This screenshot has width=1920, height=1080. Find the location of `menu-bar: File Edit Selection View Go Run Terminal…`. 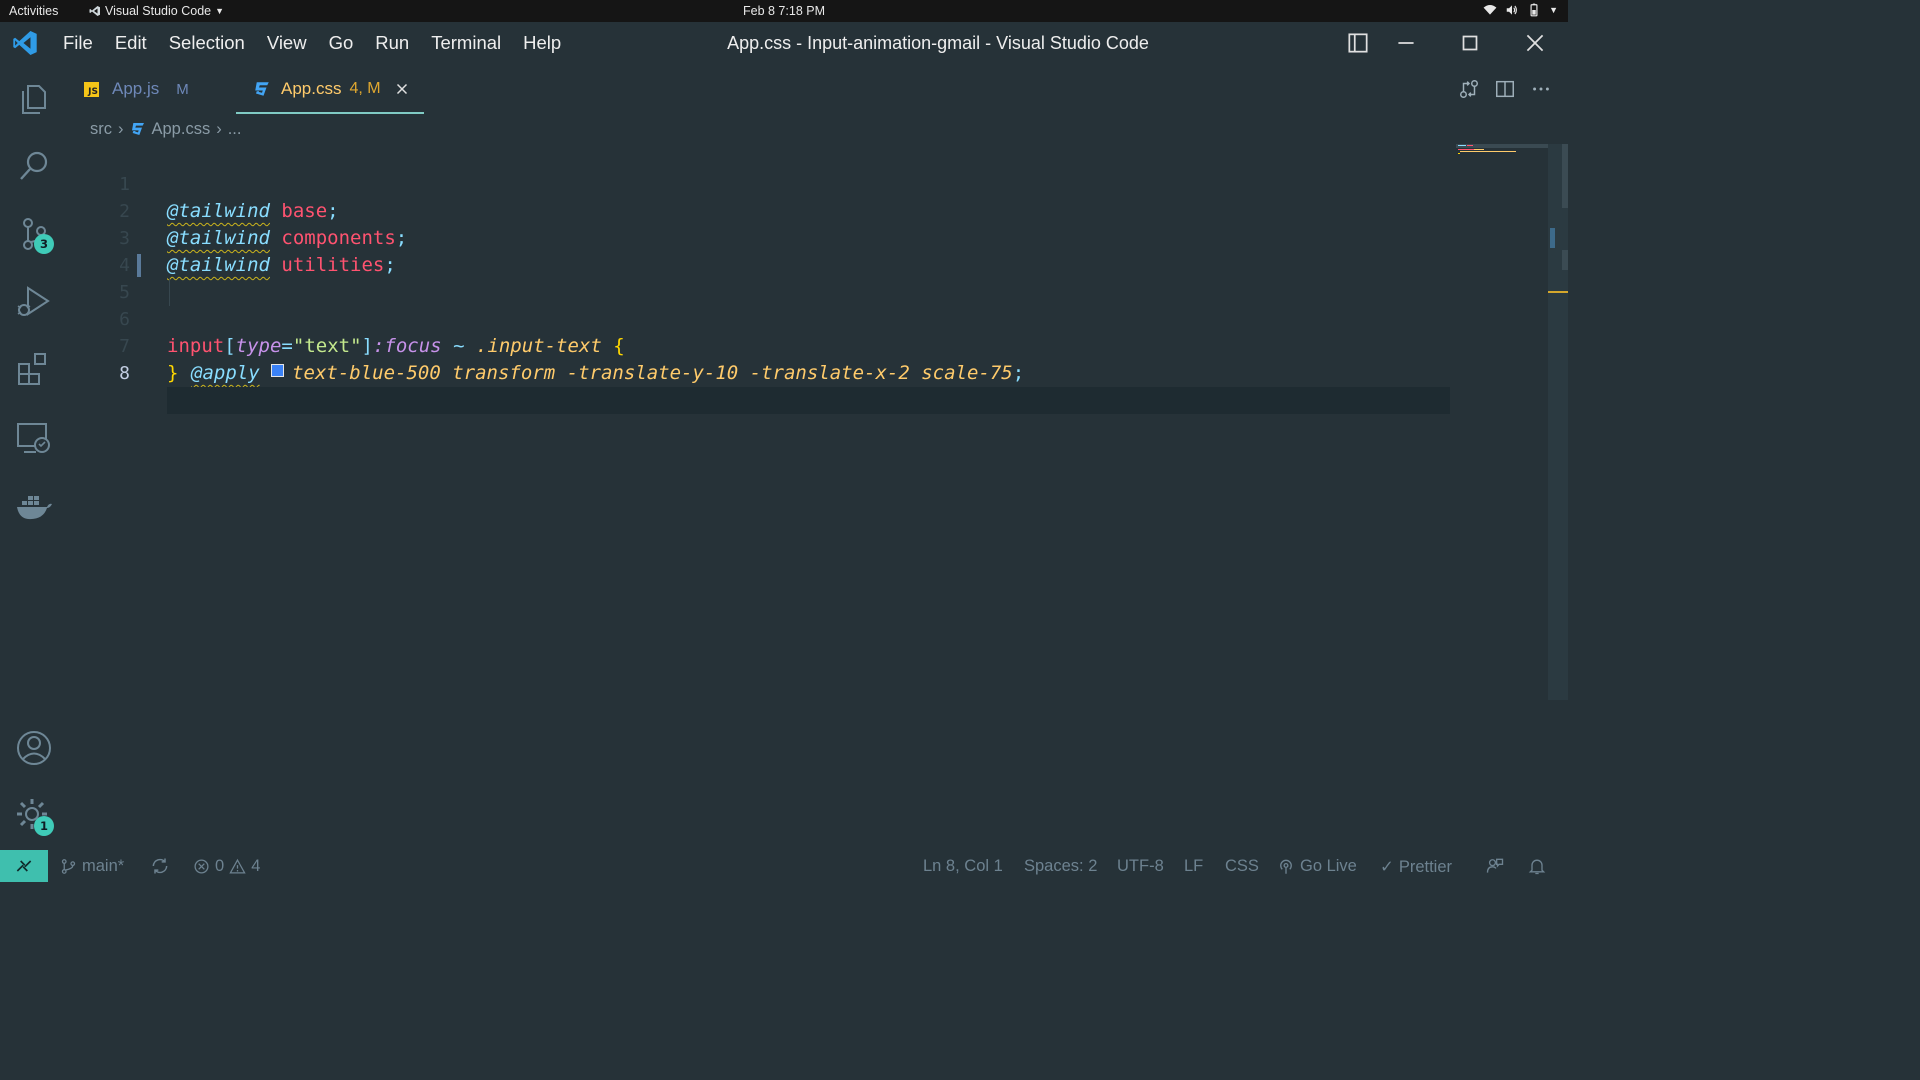

menu-bar: File Edit Selection View Go Run Terminal… is located at coordinates (312, 43).